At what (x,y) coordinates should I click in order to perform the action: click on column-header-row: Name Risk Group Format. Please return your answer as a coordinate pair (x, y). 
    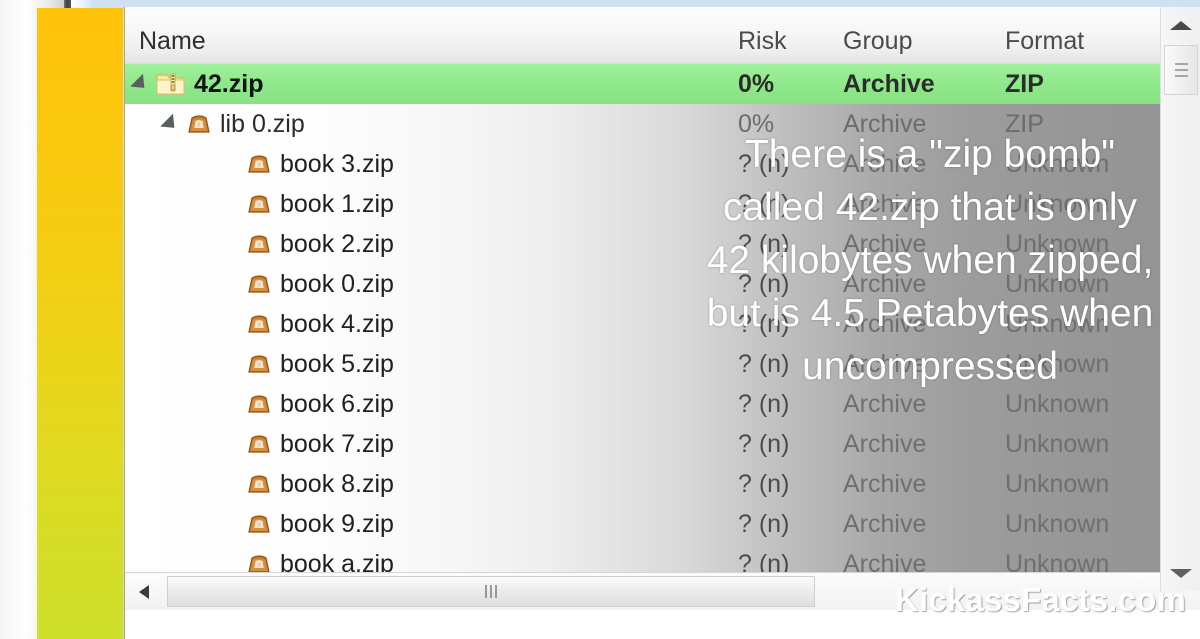
    Looking at the image, I should click on (662, 35).